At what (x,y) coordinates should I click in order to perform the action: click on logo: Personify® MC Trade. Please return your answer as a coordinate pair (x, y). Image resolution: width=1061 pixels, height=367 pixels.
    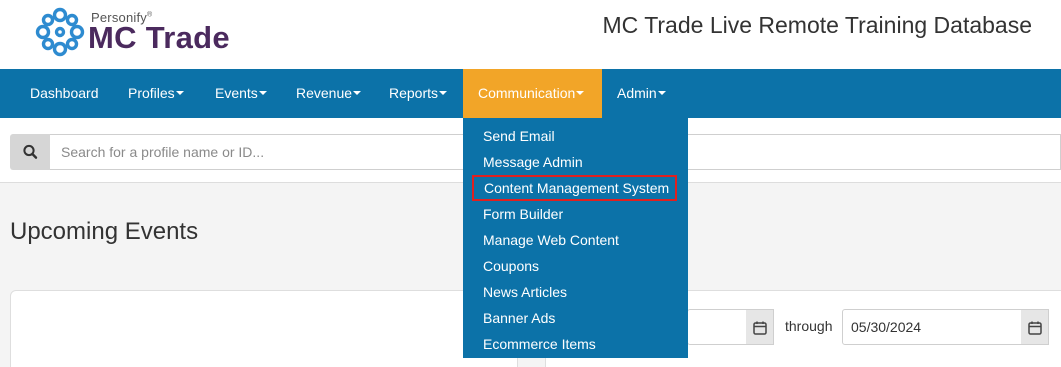
    Looking at the image, I should click on (139, 34).